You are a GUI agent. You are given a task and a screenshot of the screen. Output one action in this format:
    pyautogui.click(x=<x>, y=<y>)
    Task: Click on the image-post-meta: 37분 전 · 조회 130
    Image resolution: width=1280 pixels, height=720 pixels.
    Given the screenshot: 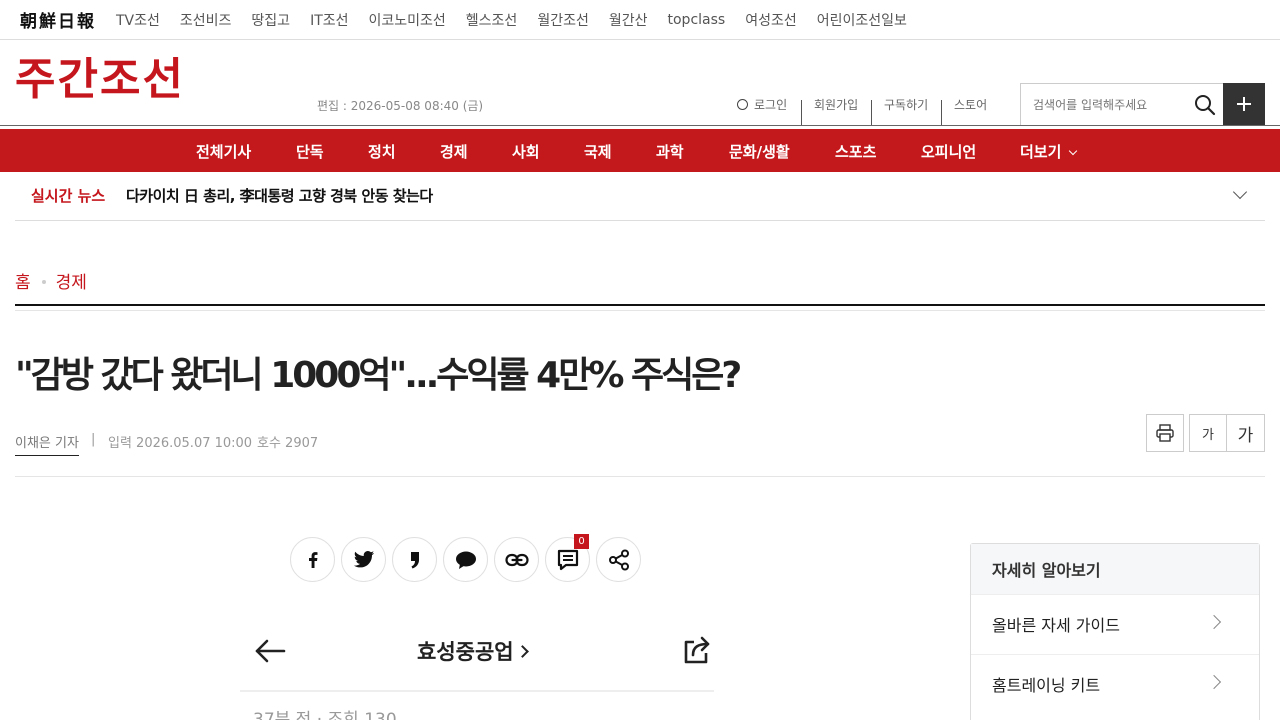 What is the action you would take?
    pyautogui.click(x=325, y=715)
    